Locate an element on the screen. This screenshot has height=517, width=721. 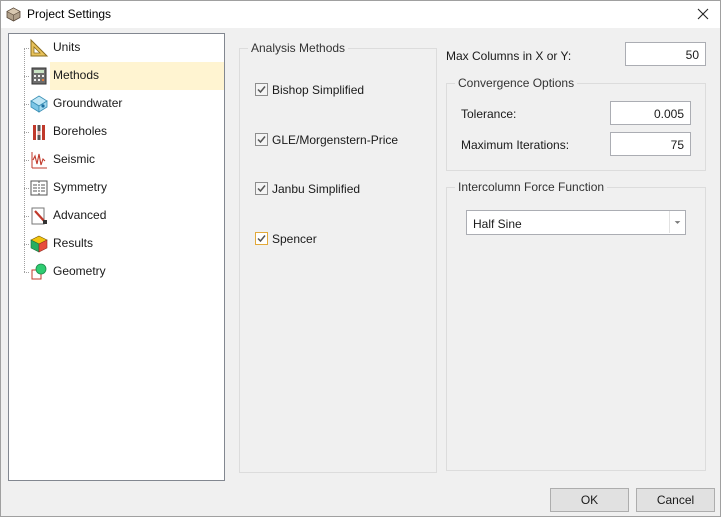
tree-item-label: Advanced is located at coordinates (80, 215).